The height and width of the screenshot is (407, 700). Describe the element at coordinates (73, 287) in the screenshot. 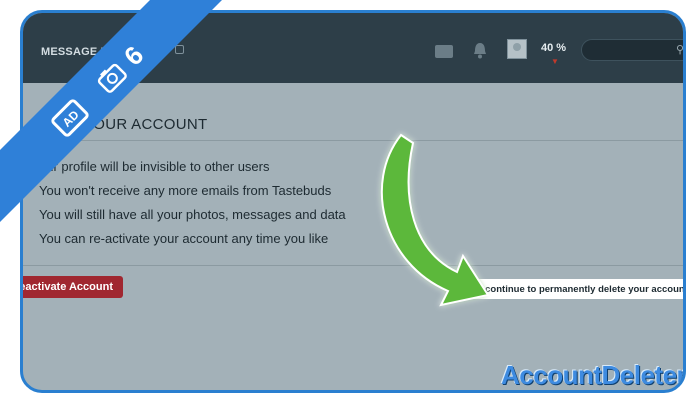

I see `deactivate-account-button: eactivate Account` at that location.